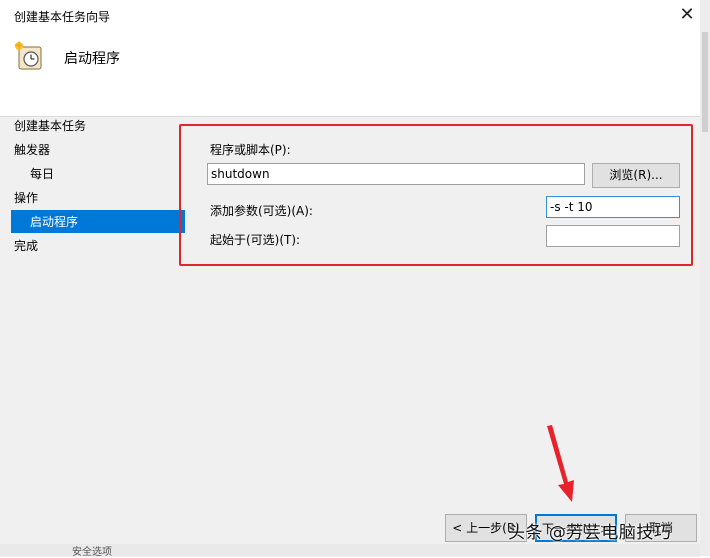 Image resolution: width=710 pixels, height=558 pixels. What do you see at coordinates (560, 463) in the screenshot?
I see `red-arrow-annotation` at bounding box center [560, 463].